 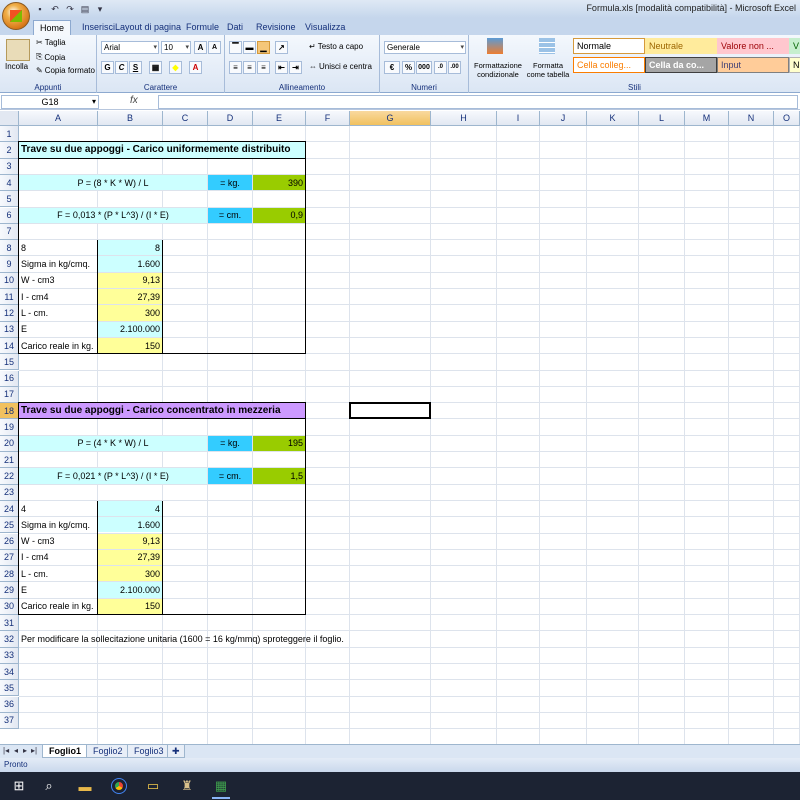 What do you see at coordinates (58, 247) in the screenshot?
I see `cell-a8: 8` at bounding box center [58, 247].